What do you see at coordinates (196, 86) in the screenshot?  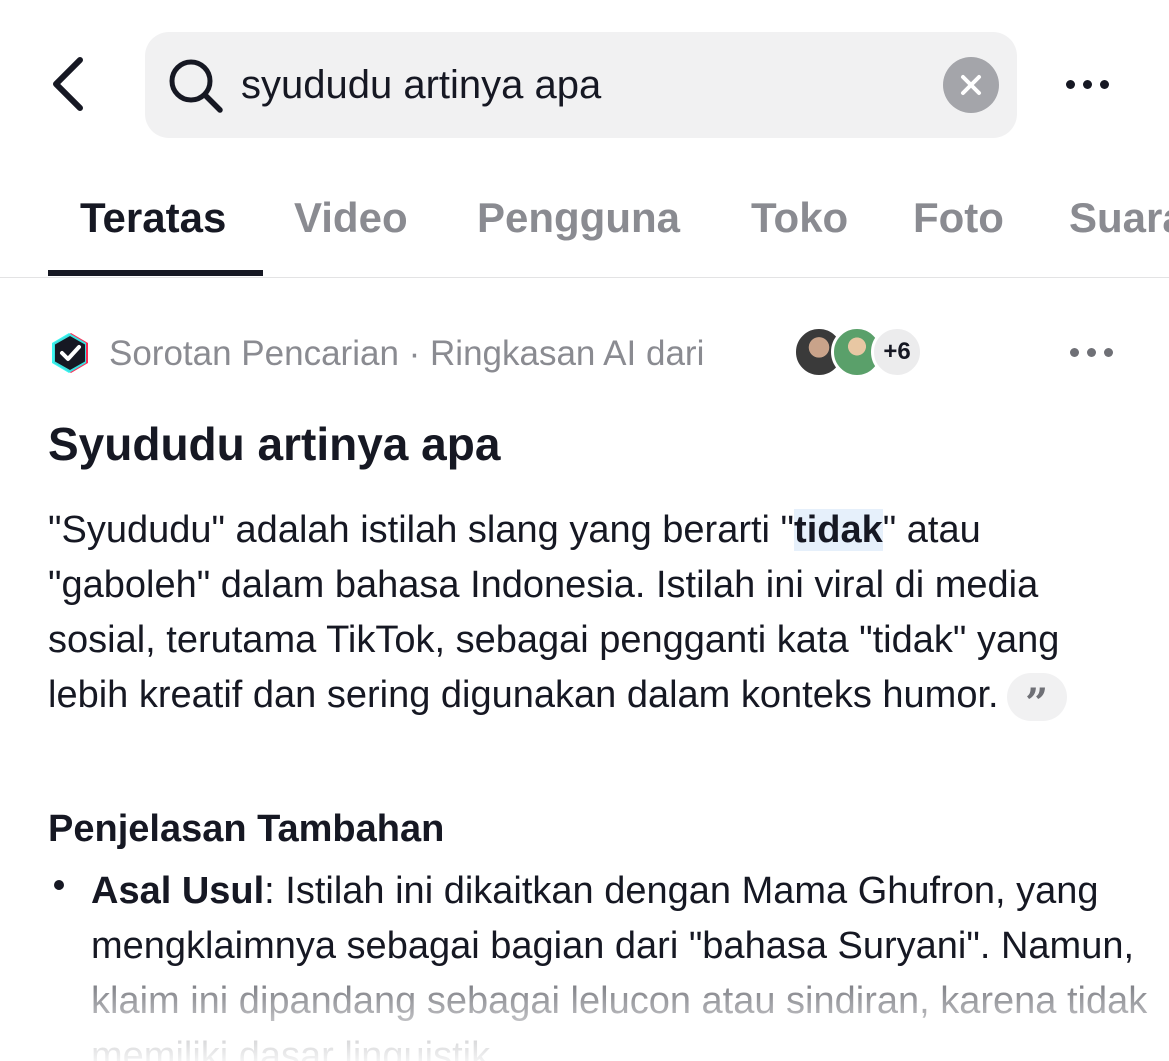 I see `search-icon` at bounding box center [196, 86].